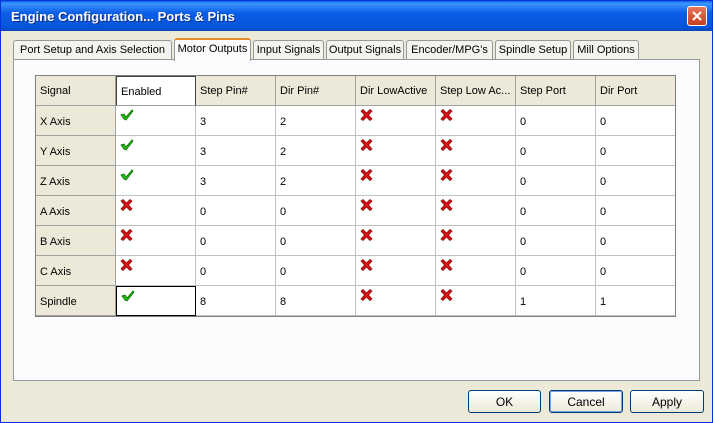 This screenshot has height=423, width=713. I want to click on cell-step-pin: 8, so click(236, 301).